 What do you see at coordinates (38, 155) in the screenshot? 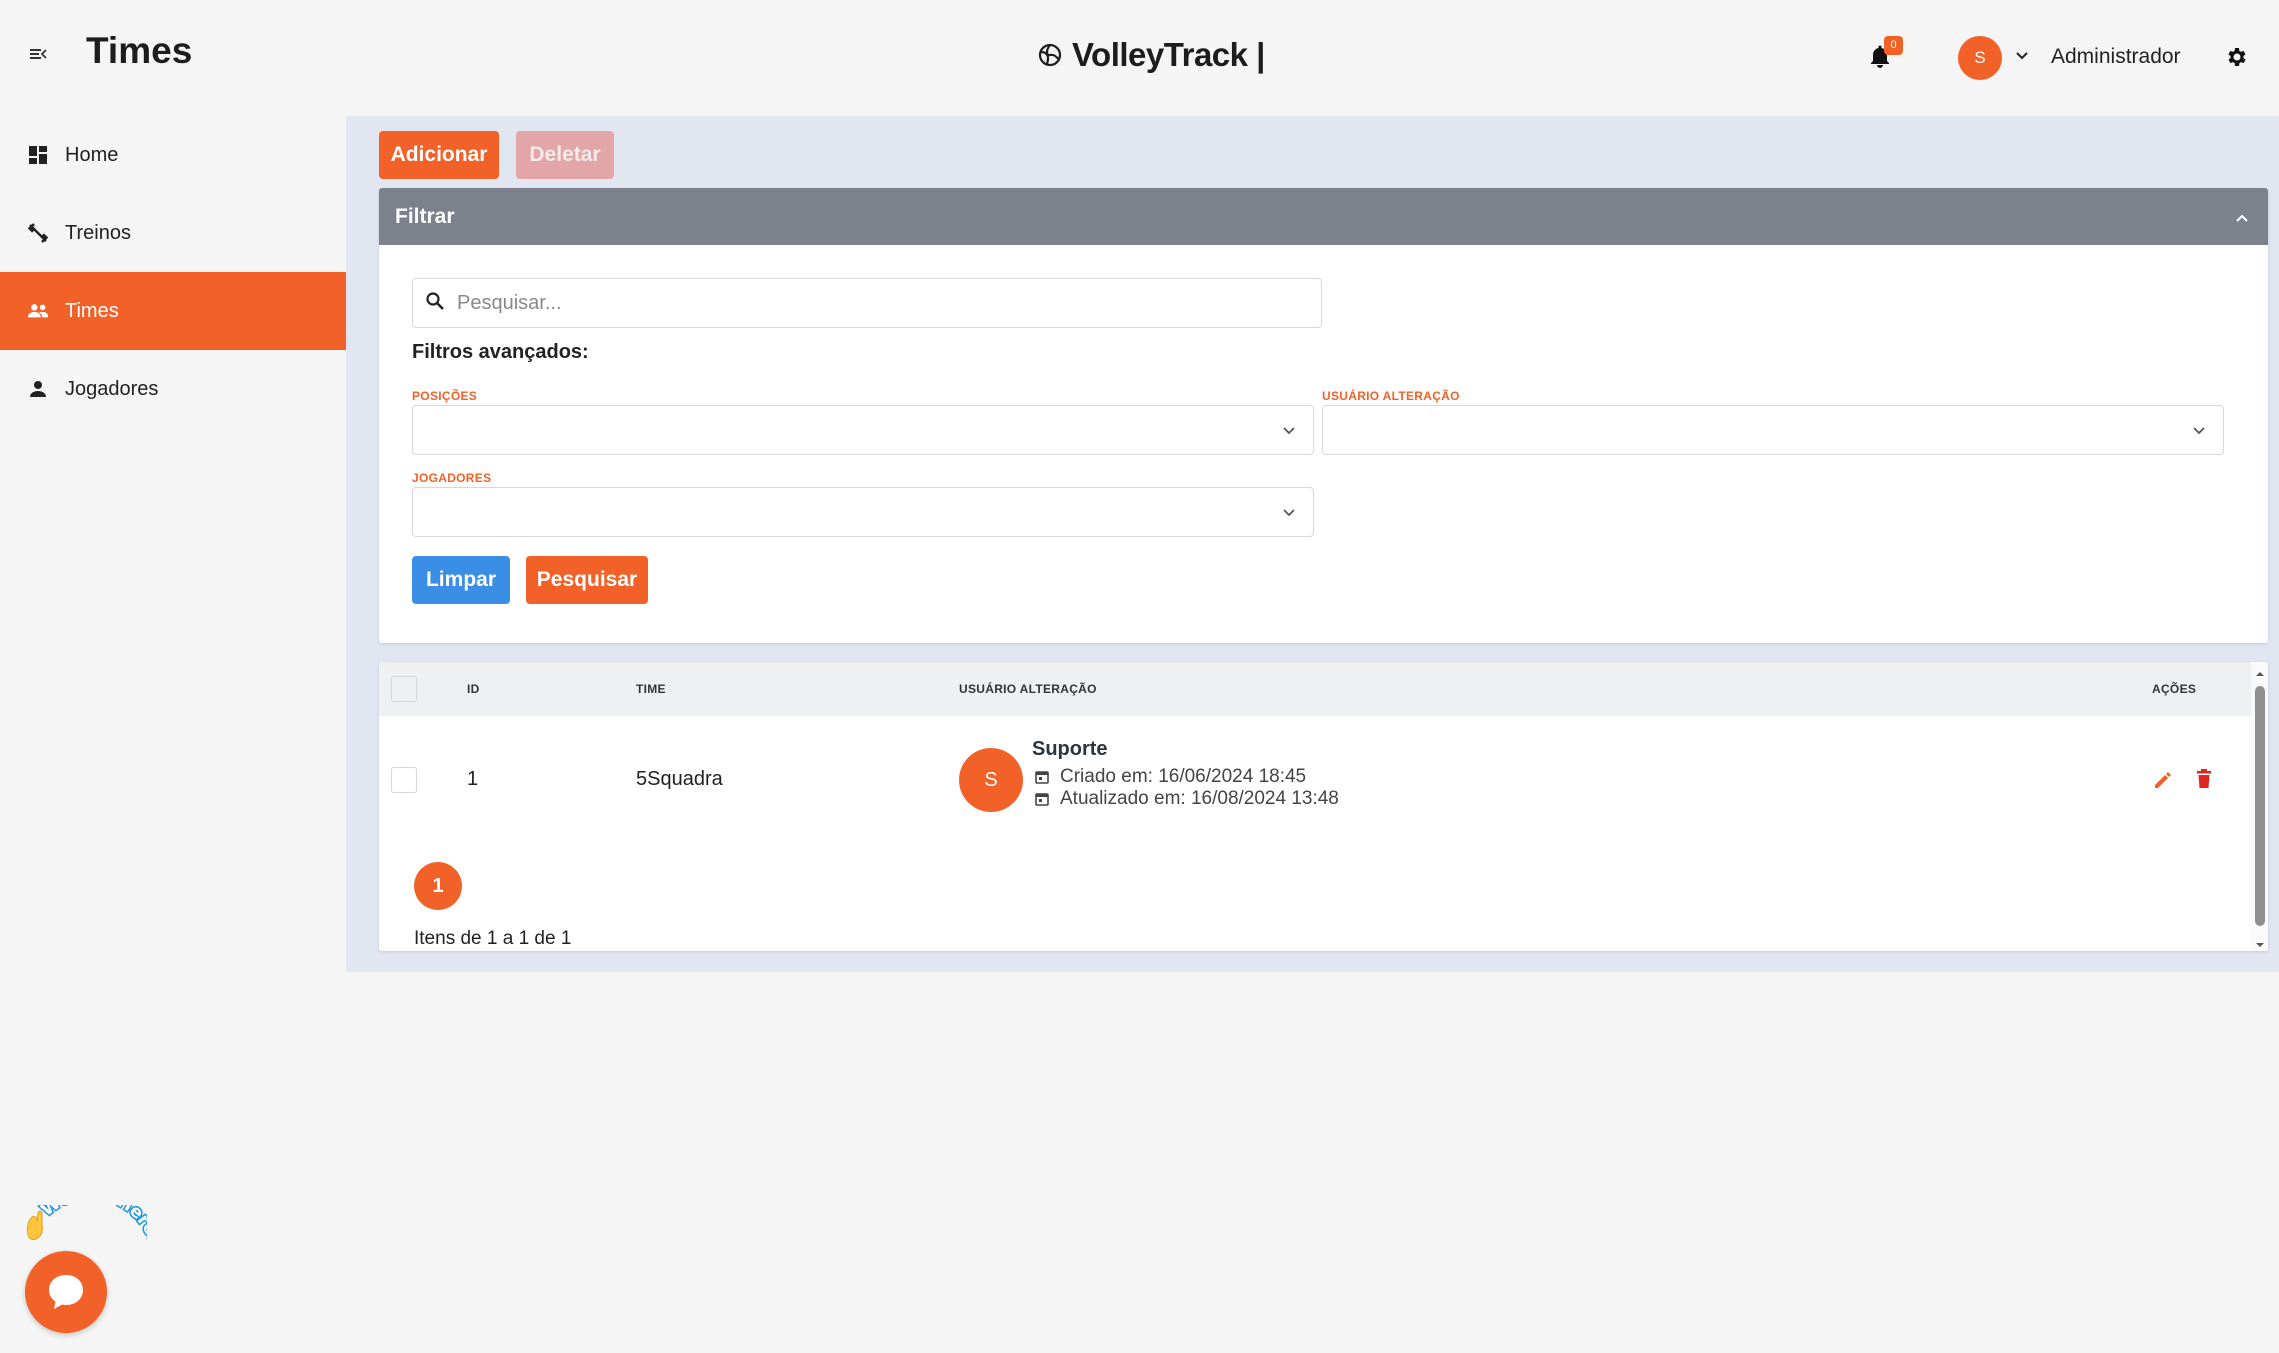
I see `dashboard-icon` at bounding box center [38, 155].